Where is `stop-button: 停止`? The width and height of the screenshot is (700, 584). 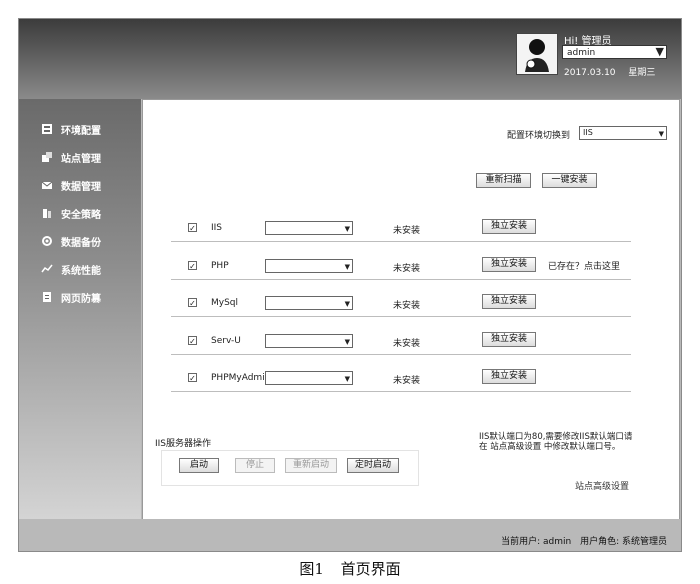 stop-button: 停止 is located at coordinates (255, 465).